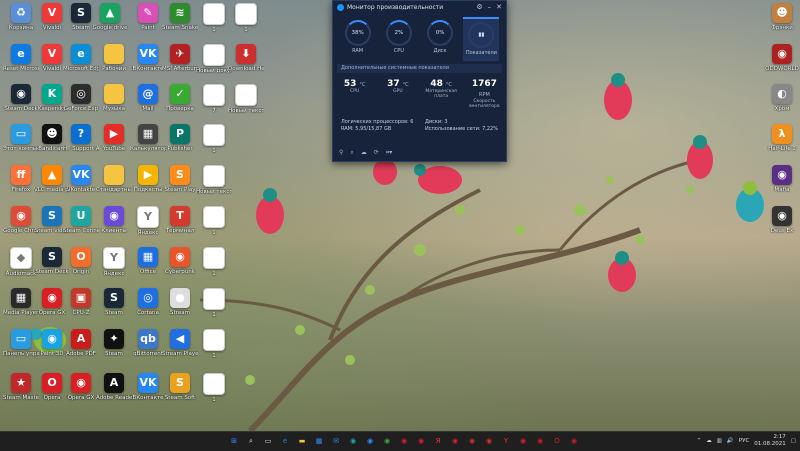  Describe the element at coordinates (234, 441) in the screenshot. I see `taskbar-start-icon: ⊞` at that location.